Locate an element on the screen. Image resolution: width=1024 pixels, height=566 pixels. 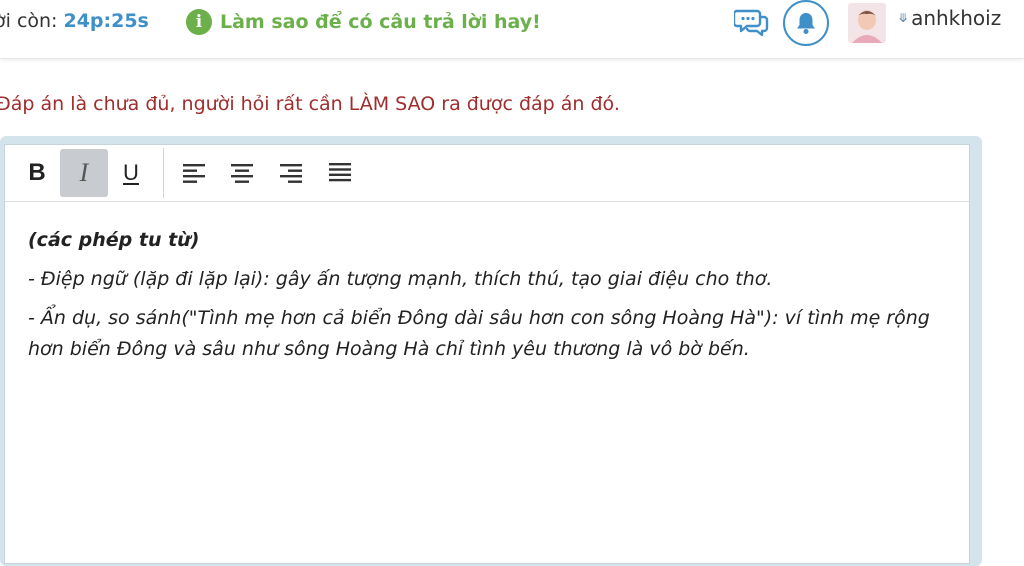
time-remaining: ời còn: 24p:25s is located at coordinates (74, 21).